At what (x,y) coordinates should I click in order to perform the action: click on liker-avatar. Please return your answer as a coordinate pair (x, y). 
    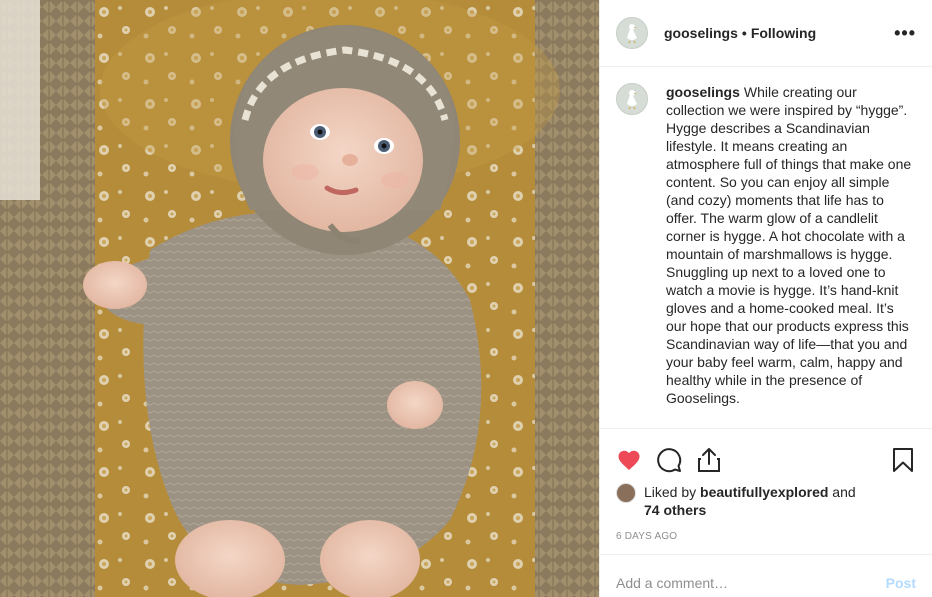
    Looking at the image, I should click on (626, 493).